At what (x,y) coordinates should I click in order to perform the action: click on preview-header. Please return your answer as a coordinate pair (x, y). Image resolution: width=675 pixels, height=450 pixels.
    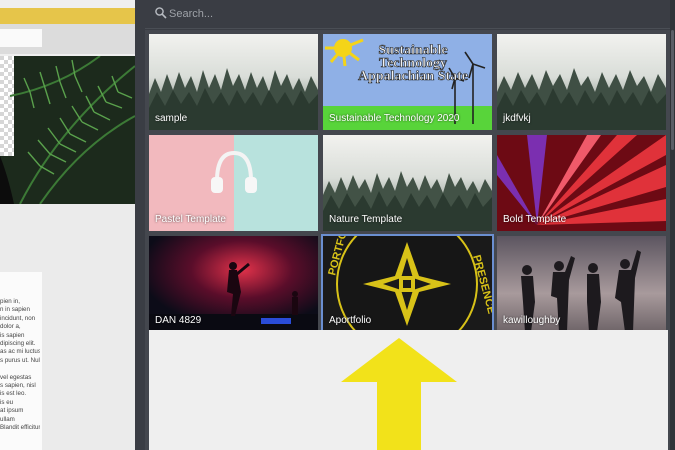
    Looking at the image, I should click on (67, 39).